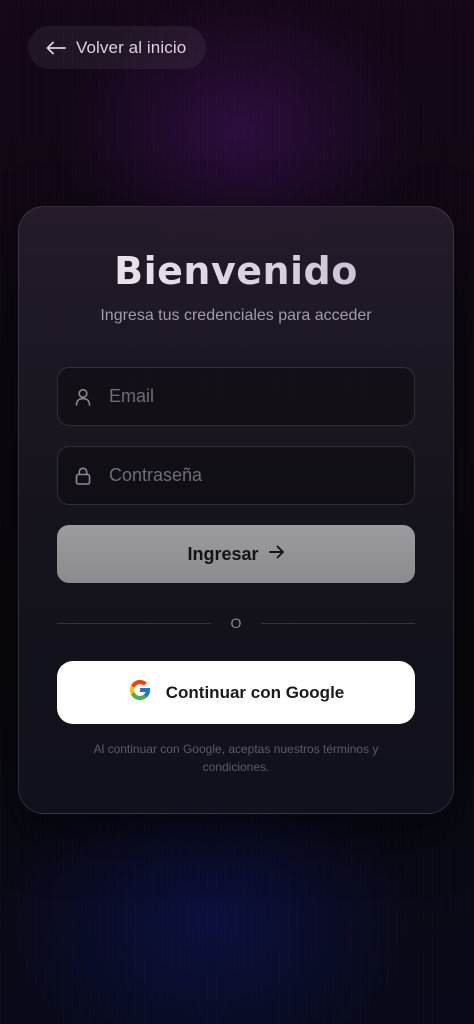 This screenshot has height=1024, width=474. I want to click on password-field, so click(236, 475).